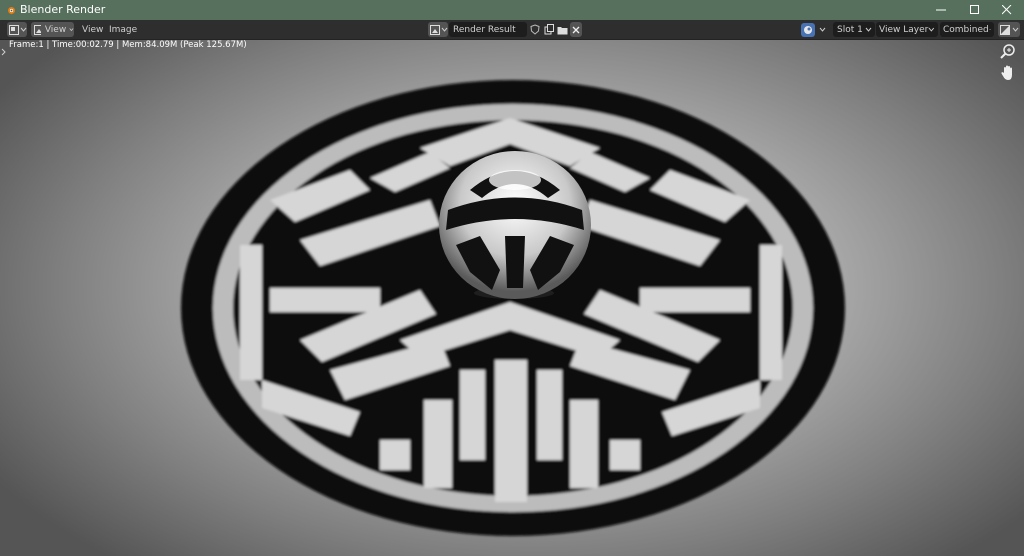 The height and width of the screenshot is (556, 1024). I want to click on display-channels-dropdown, so click(1009, 29).